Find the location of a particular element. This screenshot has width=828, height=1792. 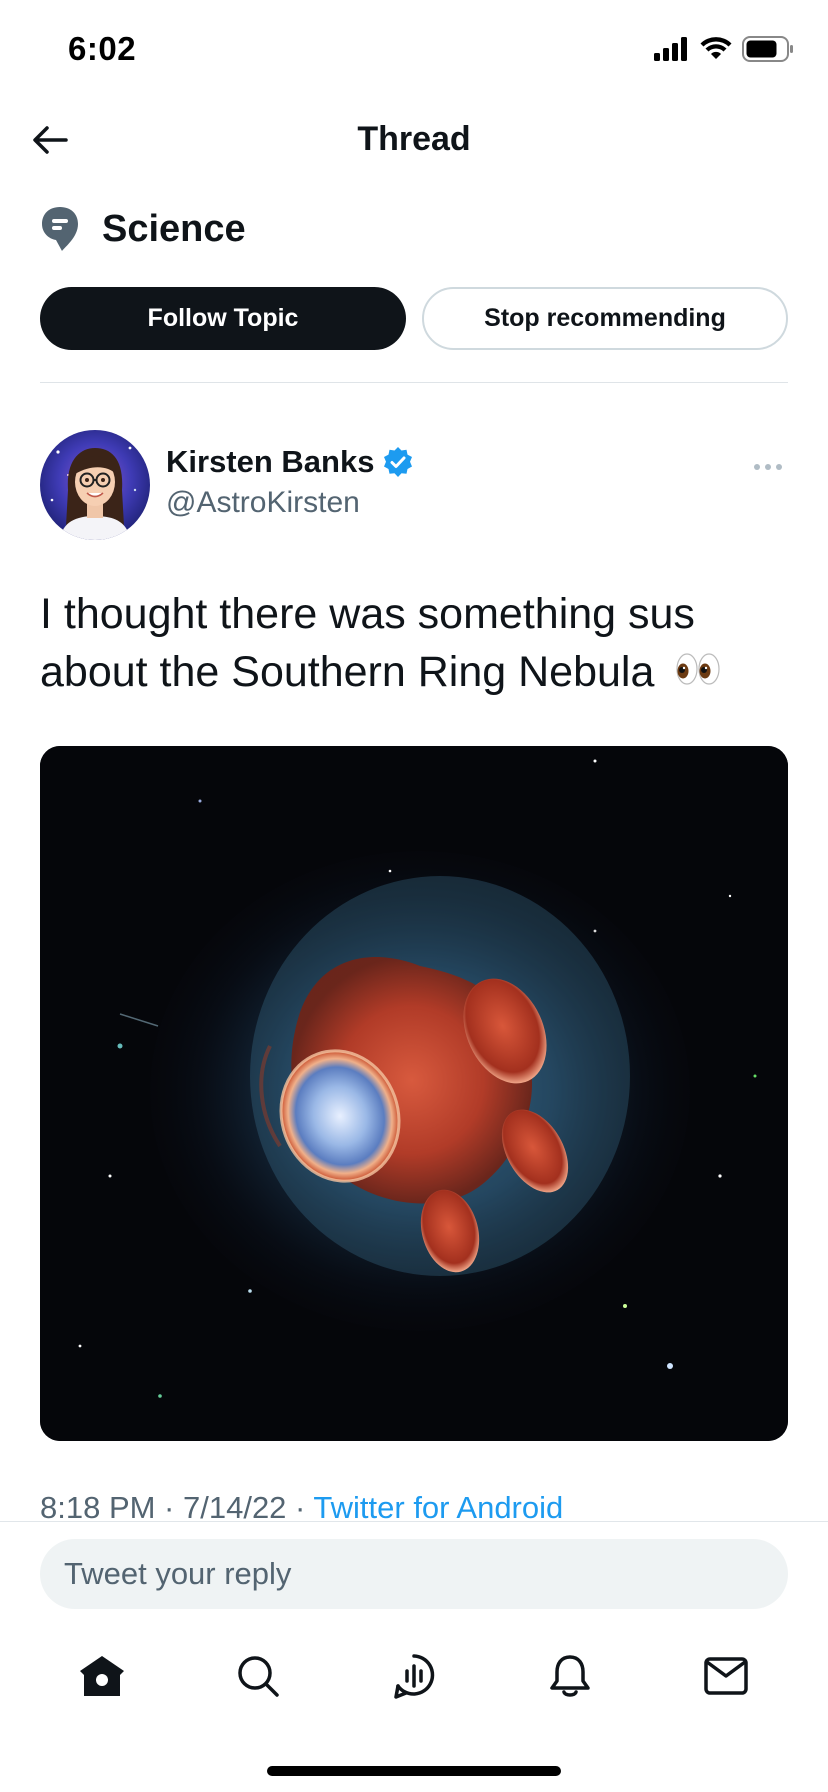

spaces-icon is located at coordinates (414, 1676).